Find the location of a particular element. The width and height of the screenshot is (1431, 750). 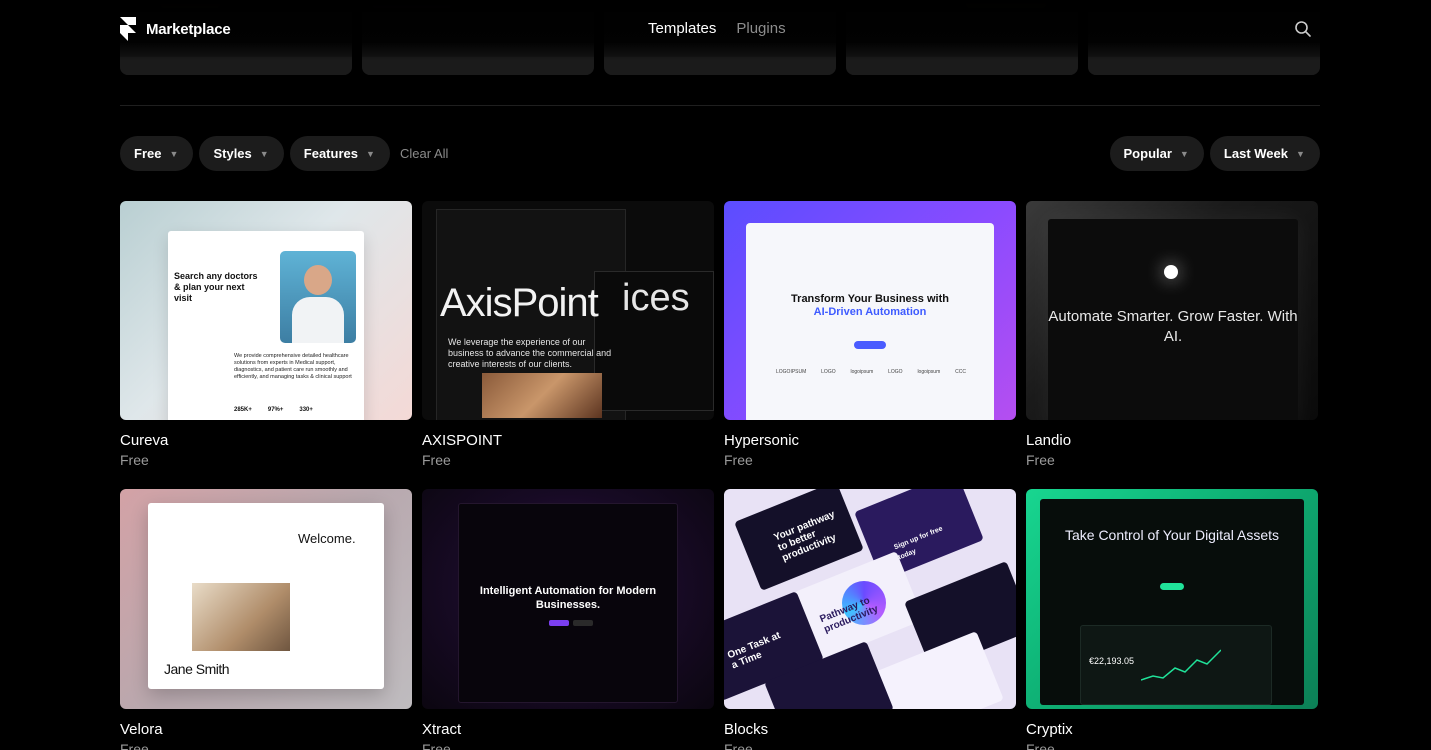

filter-bar: Free ▼ Styles ▼ Features ▼ Clear All is located at coordinates (284, 153).